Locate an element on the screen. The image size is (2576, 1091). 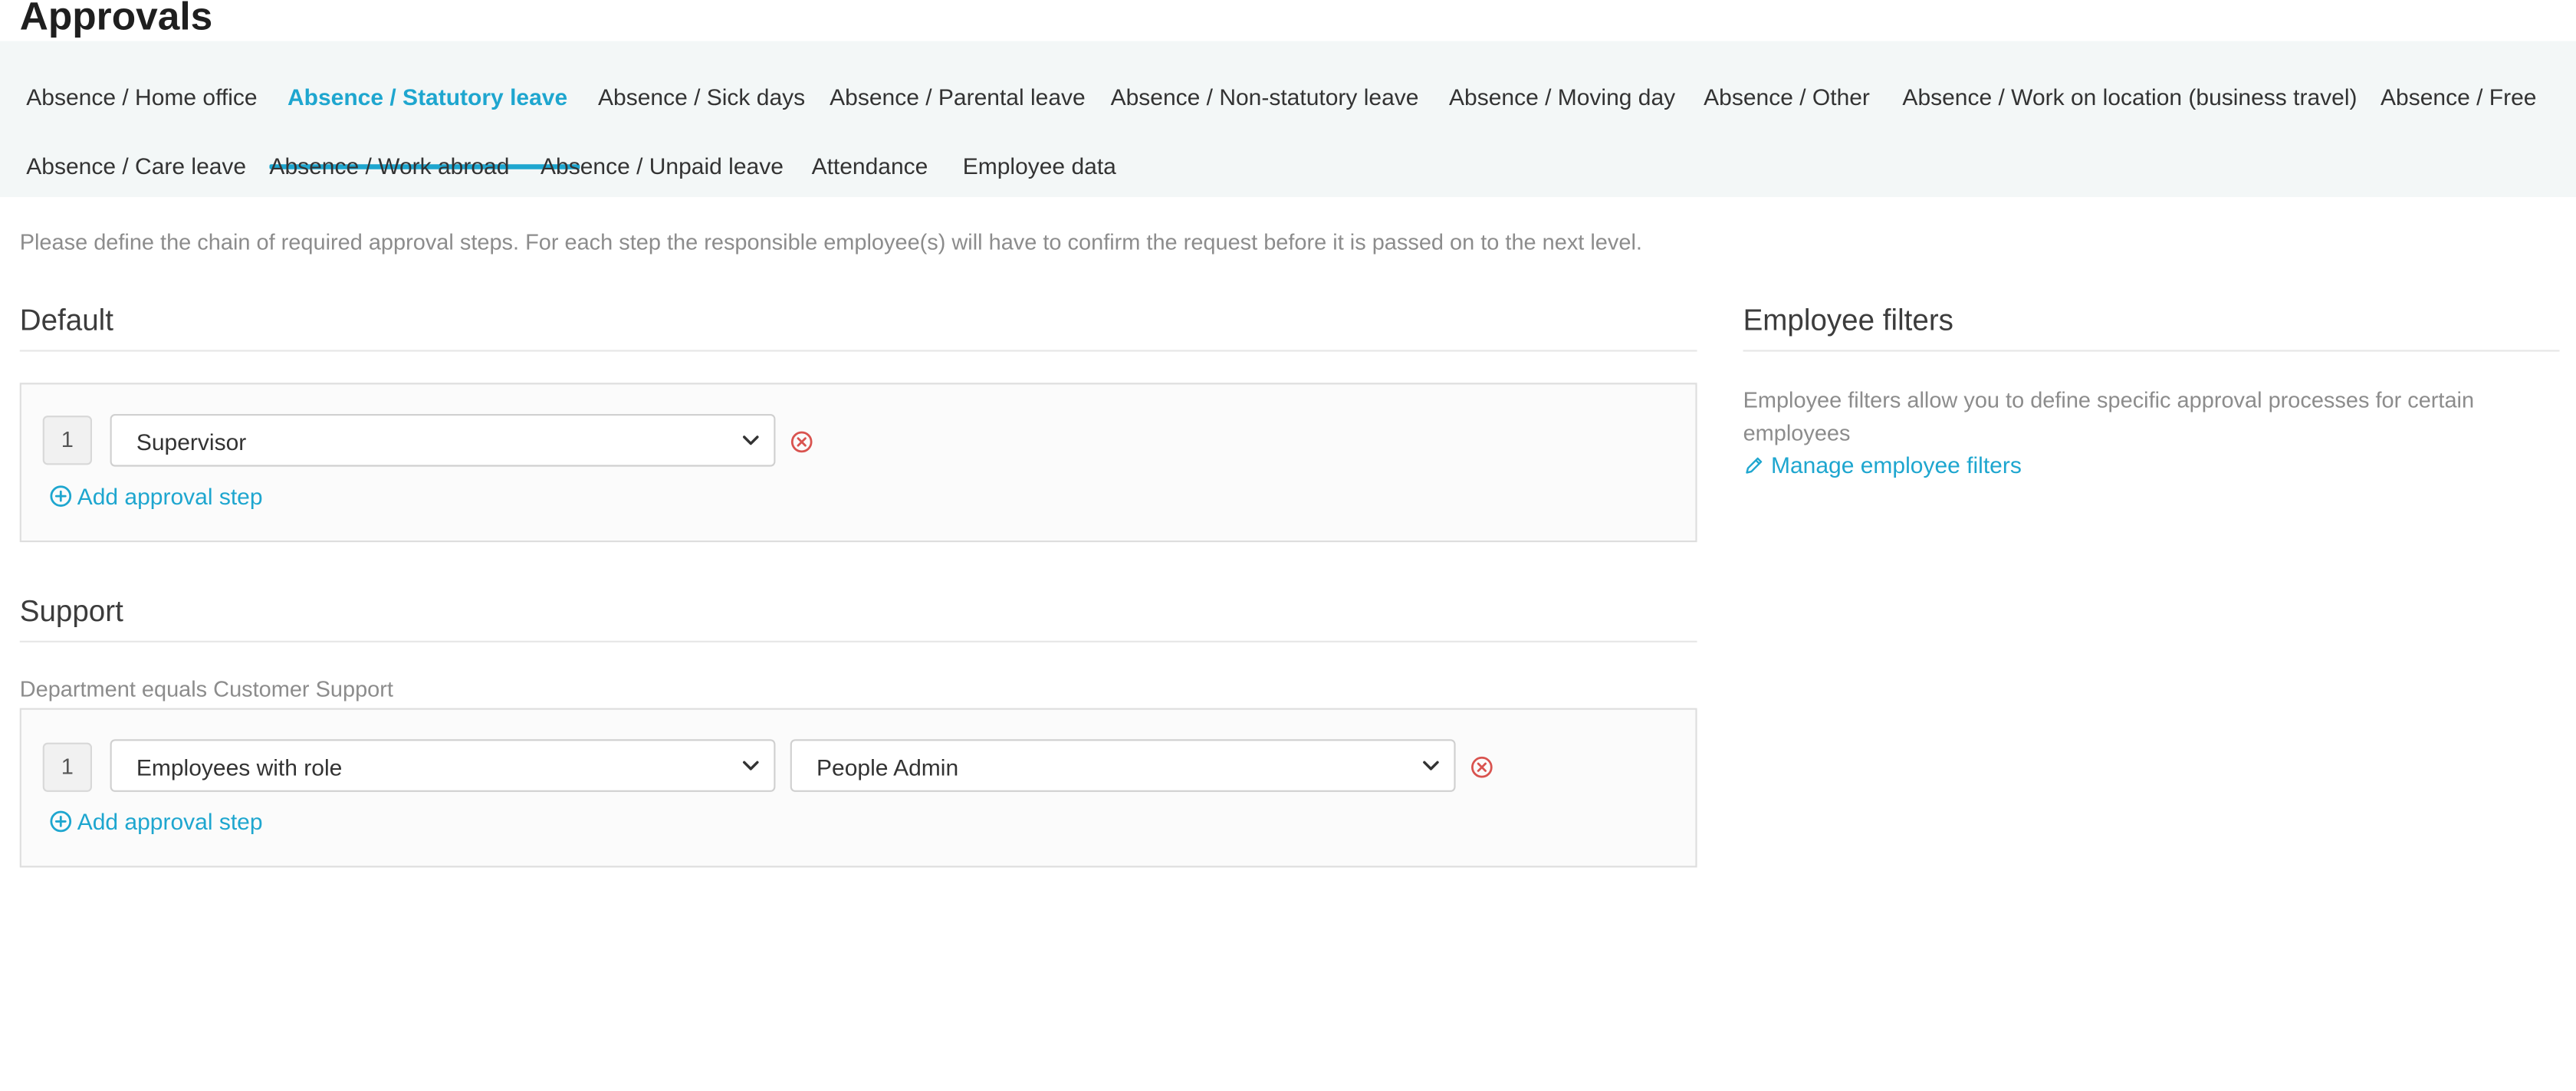
tab-other: Absence / Other is located at coordinates (1787, 97).